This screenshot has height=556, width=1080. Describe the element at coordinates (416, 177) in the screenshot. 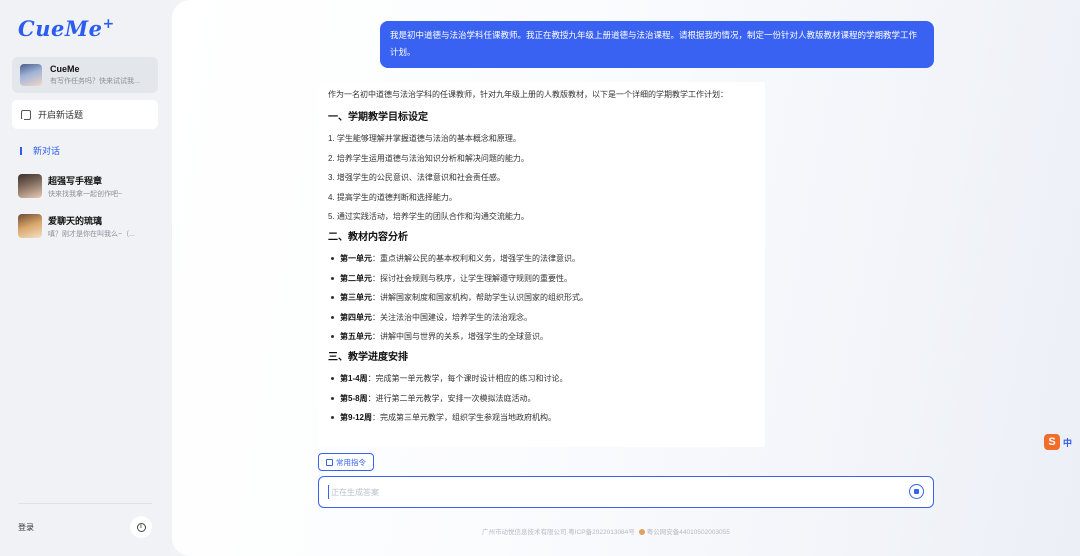

I see `list-item: 3. 增强学生的公民意识、法律意识和社会责任感。` at that location.